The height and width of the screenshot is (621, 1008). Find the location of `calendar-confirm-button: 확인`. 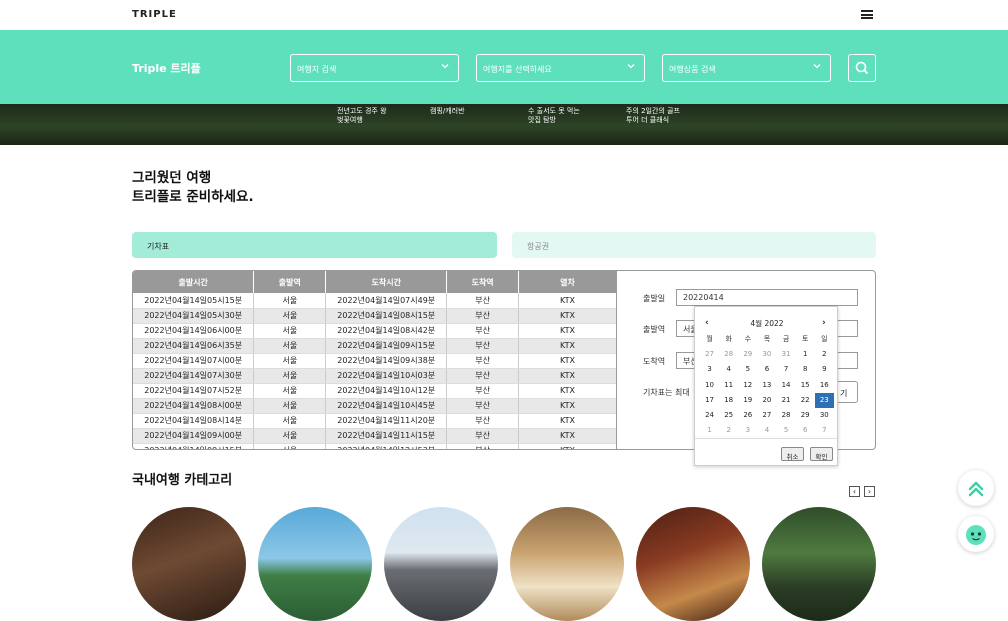

calendar-confirm-button: 확인 is located at coordinates (821, 454).